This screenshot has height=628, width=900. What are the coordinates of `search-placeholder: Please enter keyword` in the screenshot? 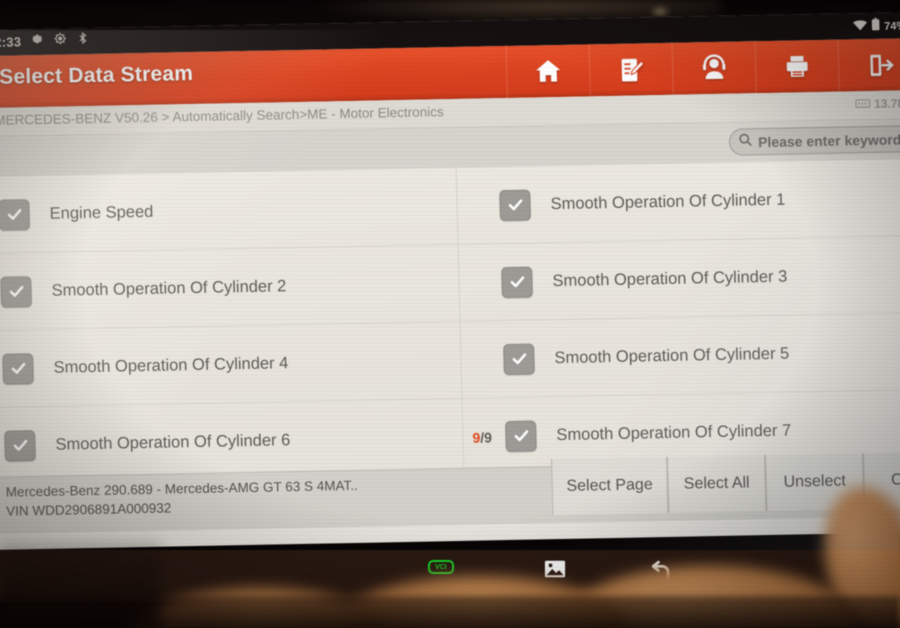 It's located at (828, 140).